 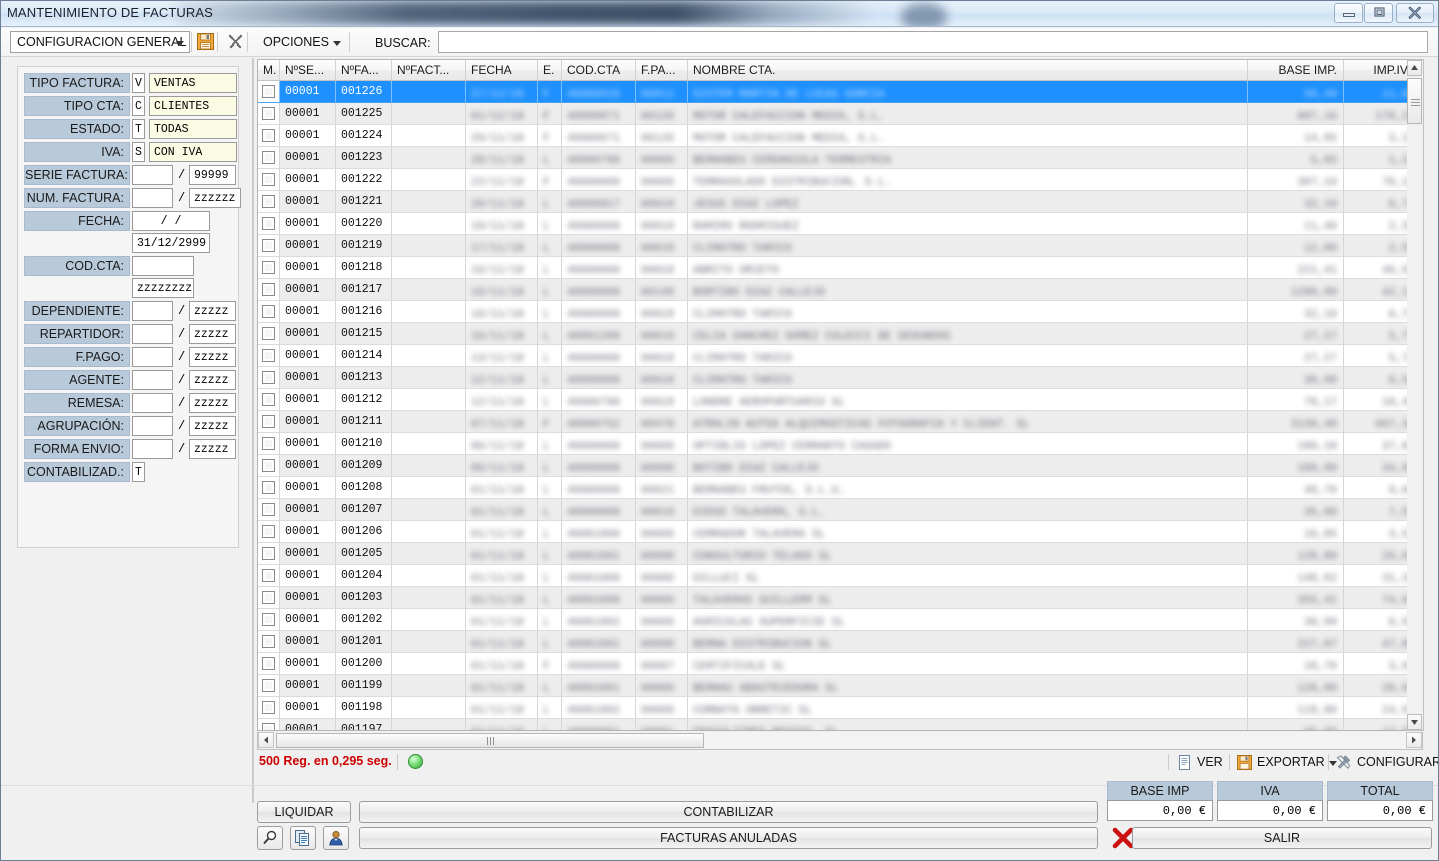 What do you see at coordinates (1414, 722) in the screenshot?
I see `scroll-down-arrow` at bounding box center [1414, 722].